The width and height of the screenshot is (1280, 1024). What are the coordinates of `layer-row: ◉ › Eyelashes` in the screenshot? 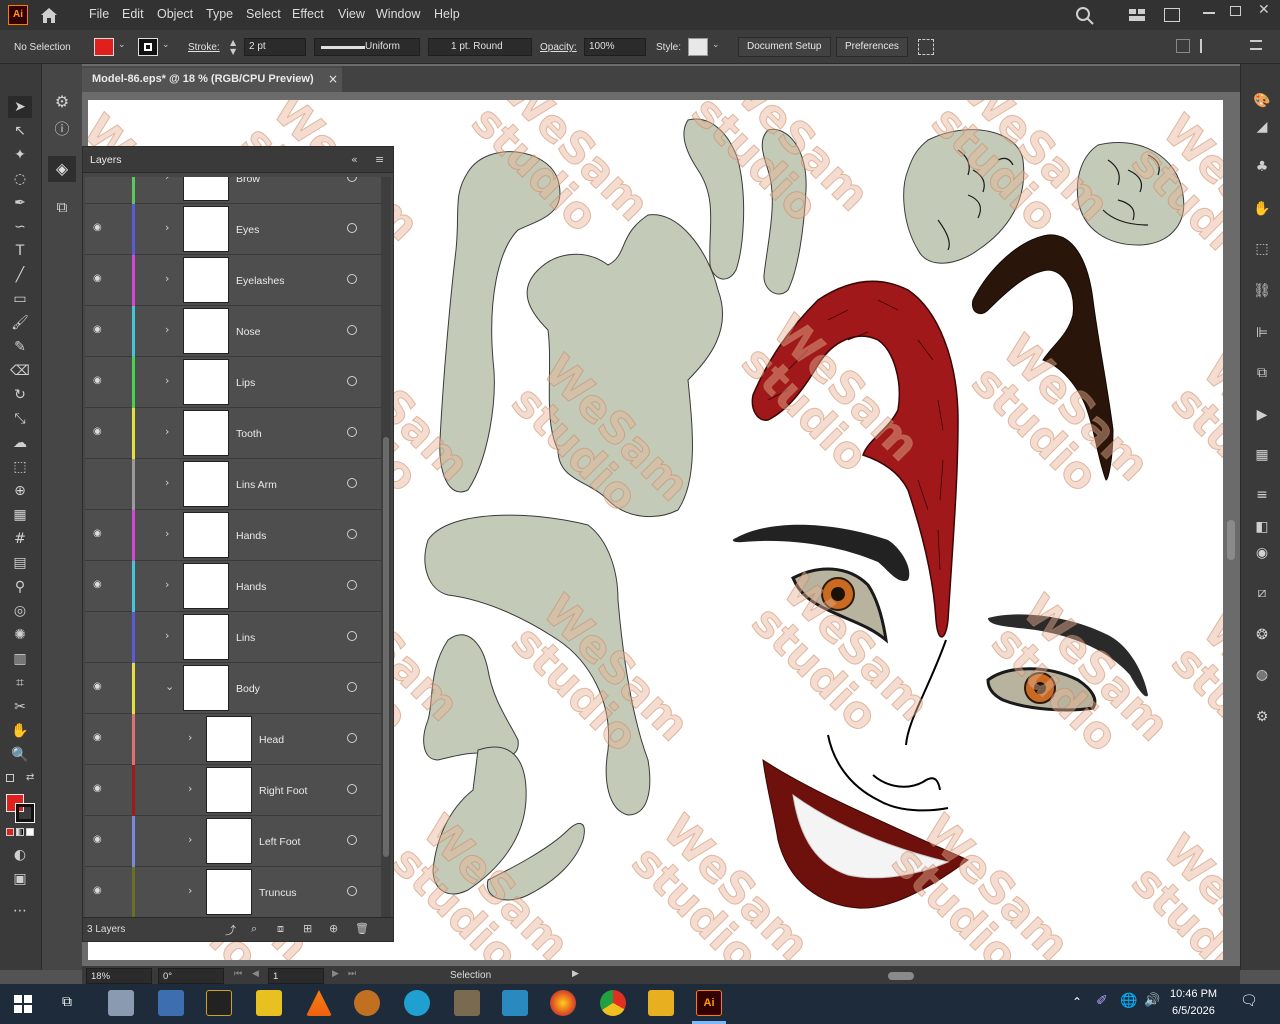 It's located at (233, 280).